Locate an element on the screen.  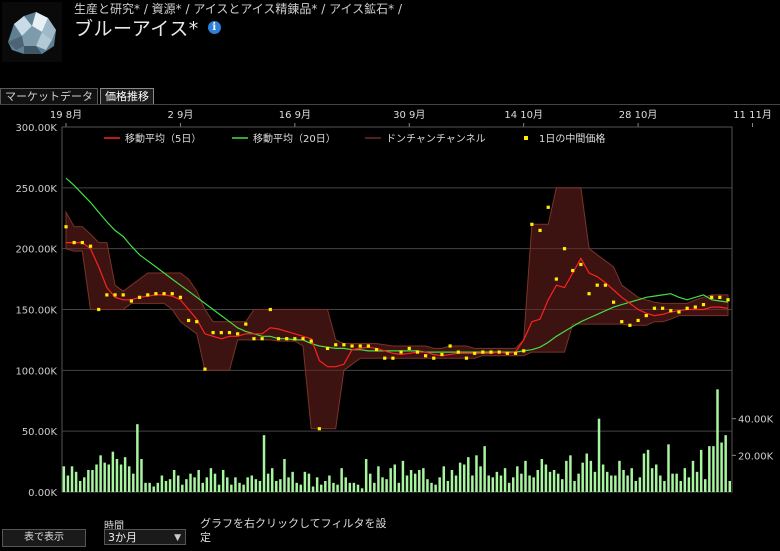
legend-label: 移動平均（5日） is located at coordinates (163, 138).